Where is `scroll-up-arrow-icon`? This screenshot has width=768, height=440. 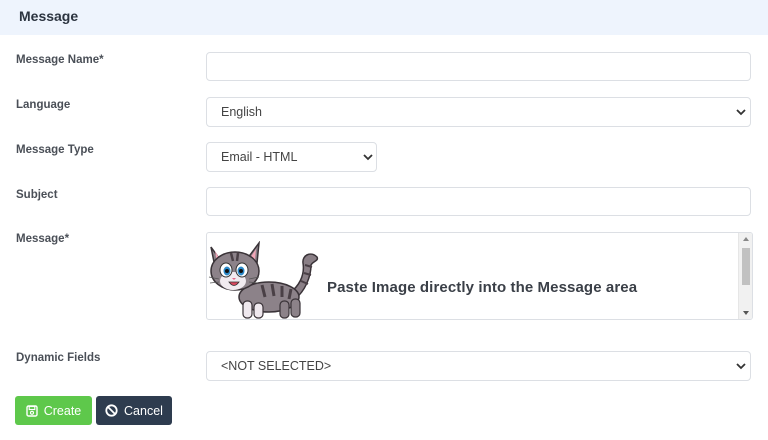
scroll-up-arrow-icon is located at coordinates (746, 239).